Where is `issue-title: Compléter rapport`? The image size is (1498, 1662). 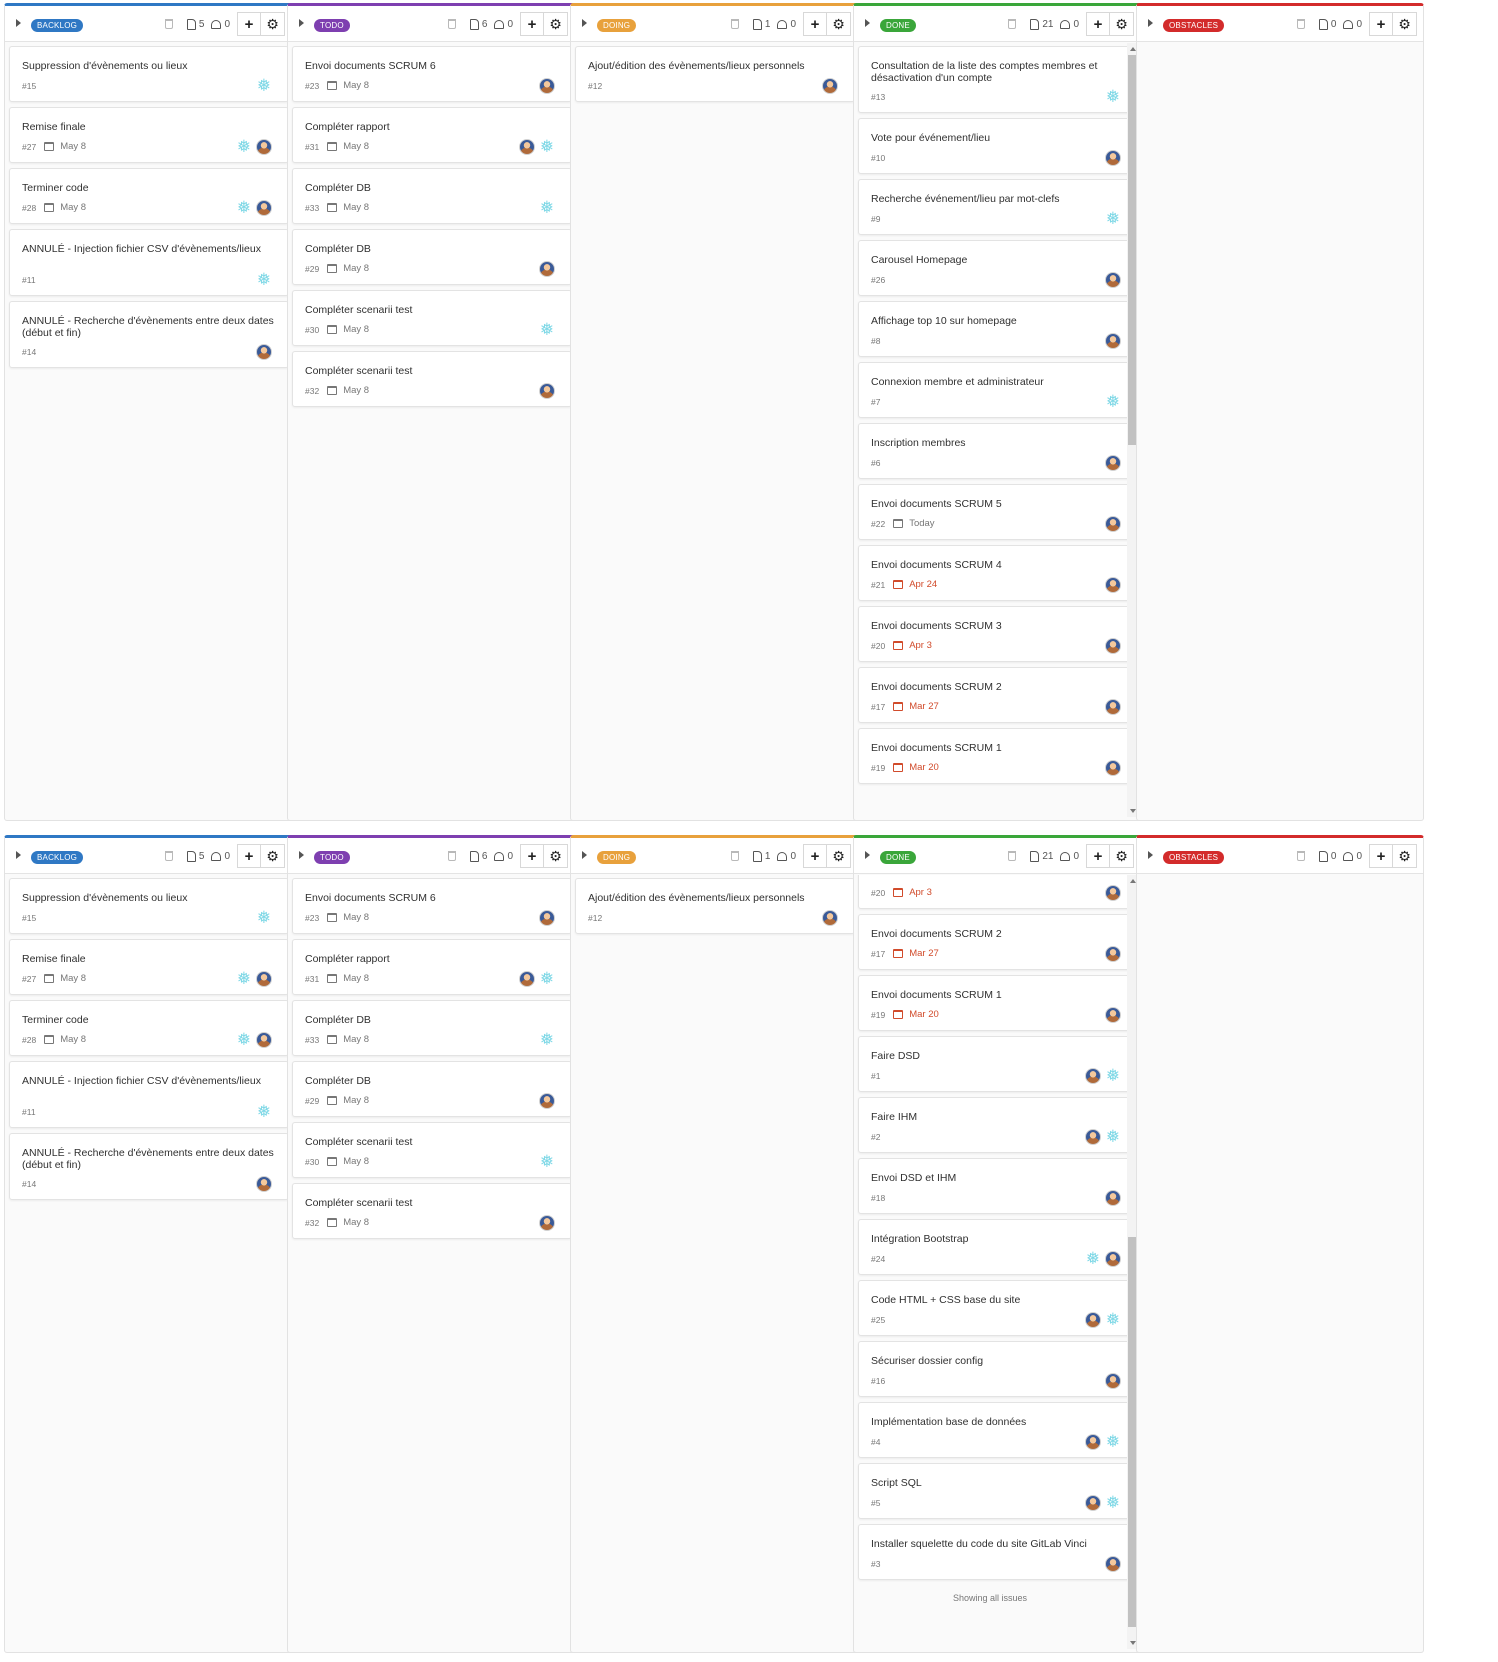
issue-title: Compléter rapport is located at coordinates (433, 959).